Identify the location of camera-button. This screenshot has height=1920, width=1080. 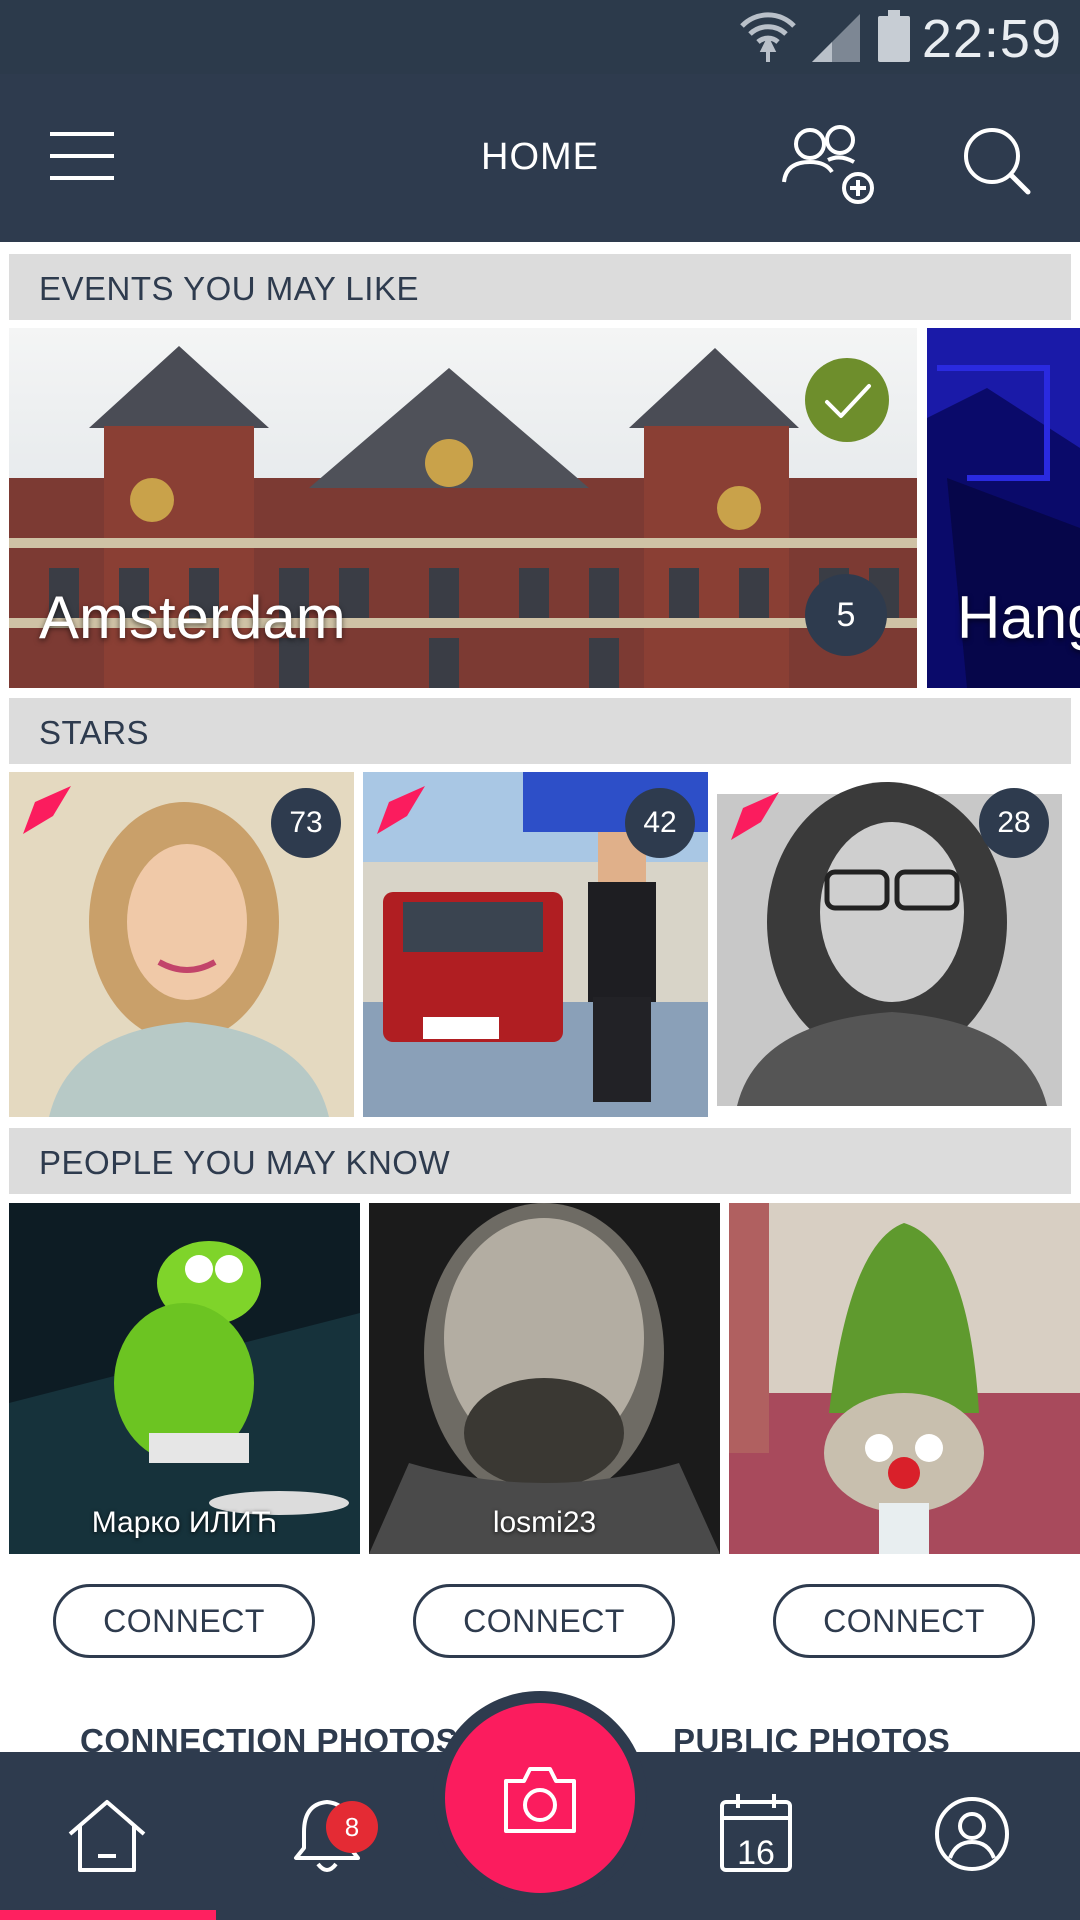
(540, 1798).